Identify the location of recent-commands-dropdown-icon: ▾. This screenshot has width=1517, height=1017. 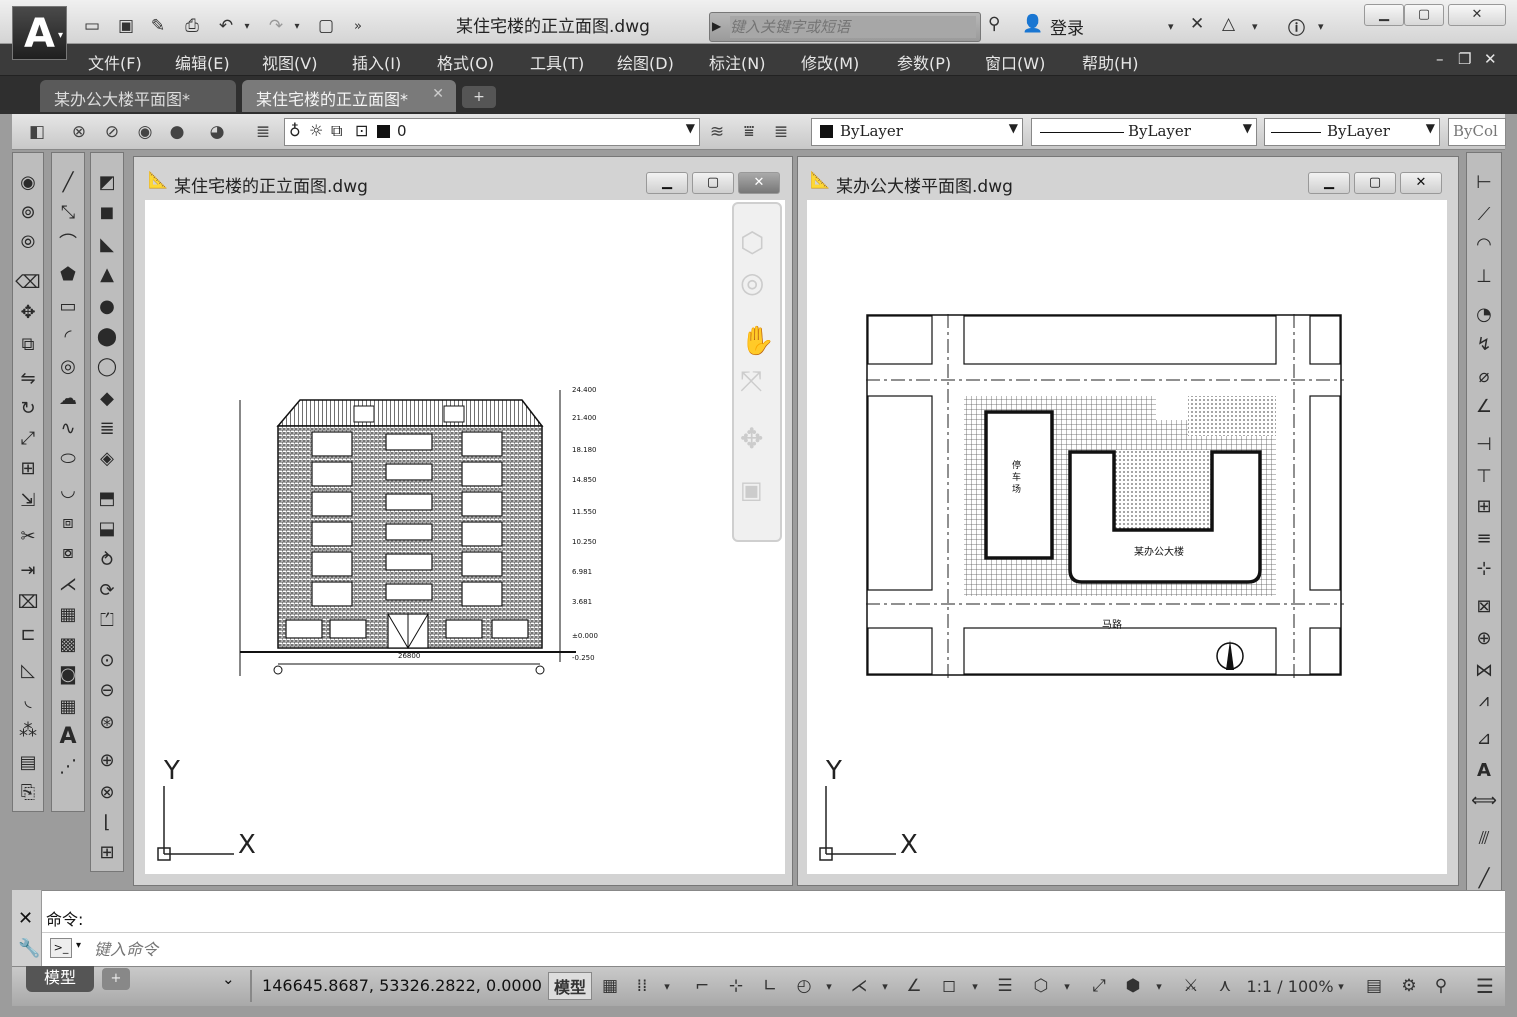
(78, 945).